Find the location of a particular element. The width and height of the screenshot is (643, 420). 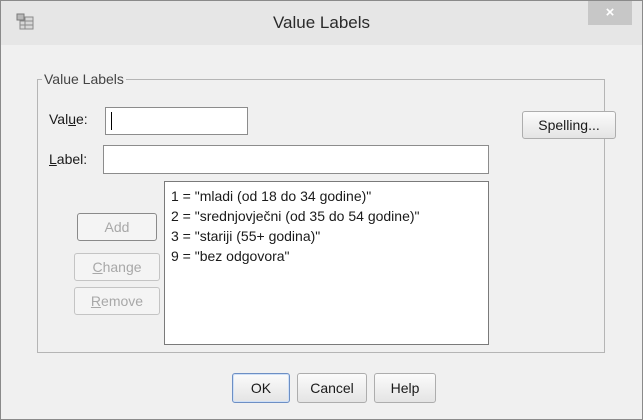

text-caret is located at coordinates (111, 121).